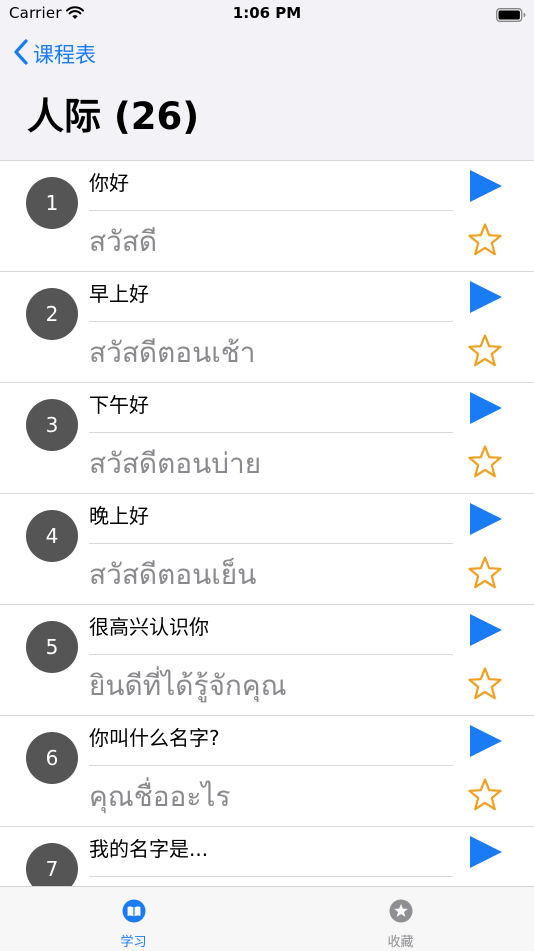 The height and width of the screenshot is (951, 534). What do you see at coordinates (511, 16) in the screenshot?
I see `battery-icon` at bounding box center [511, 16].